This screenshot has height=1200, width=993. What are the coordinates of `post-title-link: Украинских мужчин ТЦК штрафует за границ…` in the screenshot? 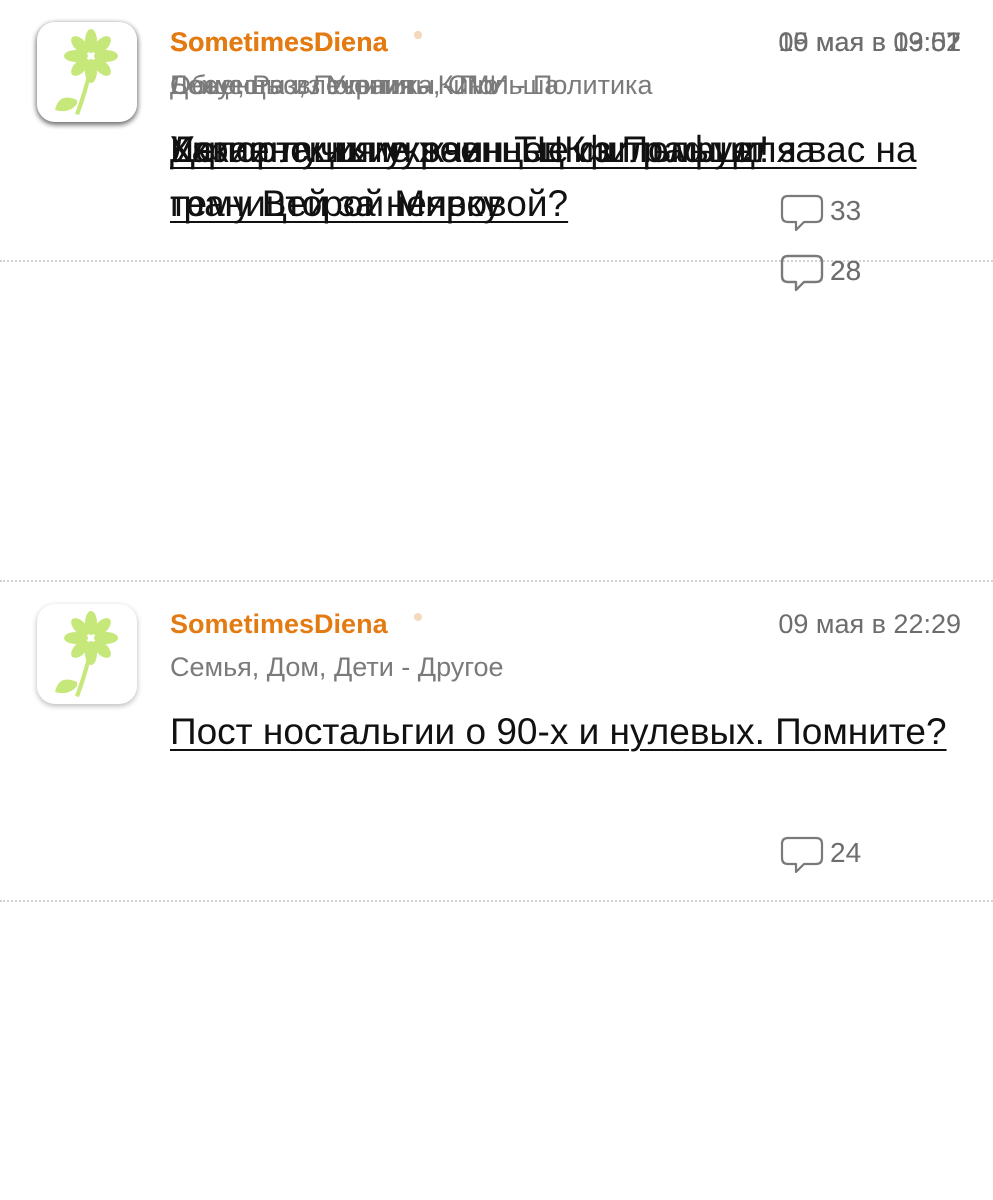 It's located at (565, 177).